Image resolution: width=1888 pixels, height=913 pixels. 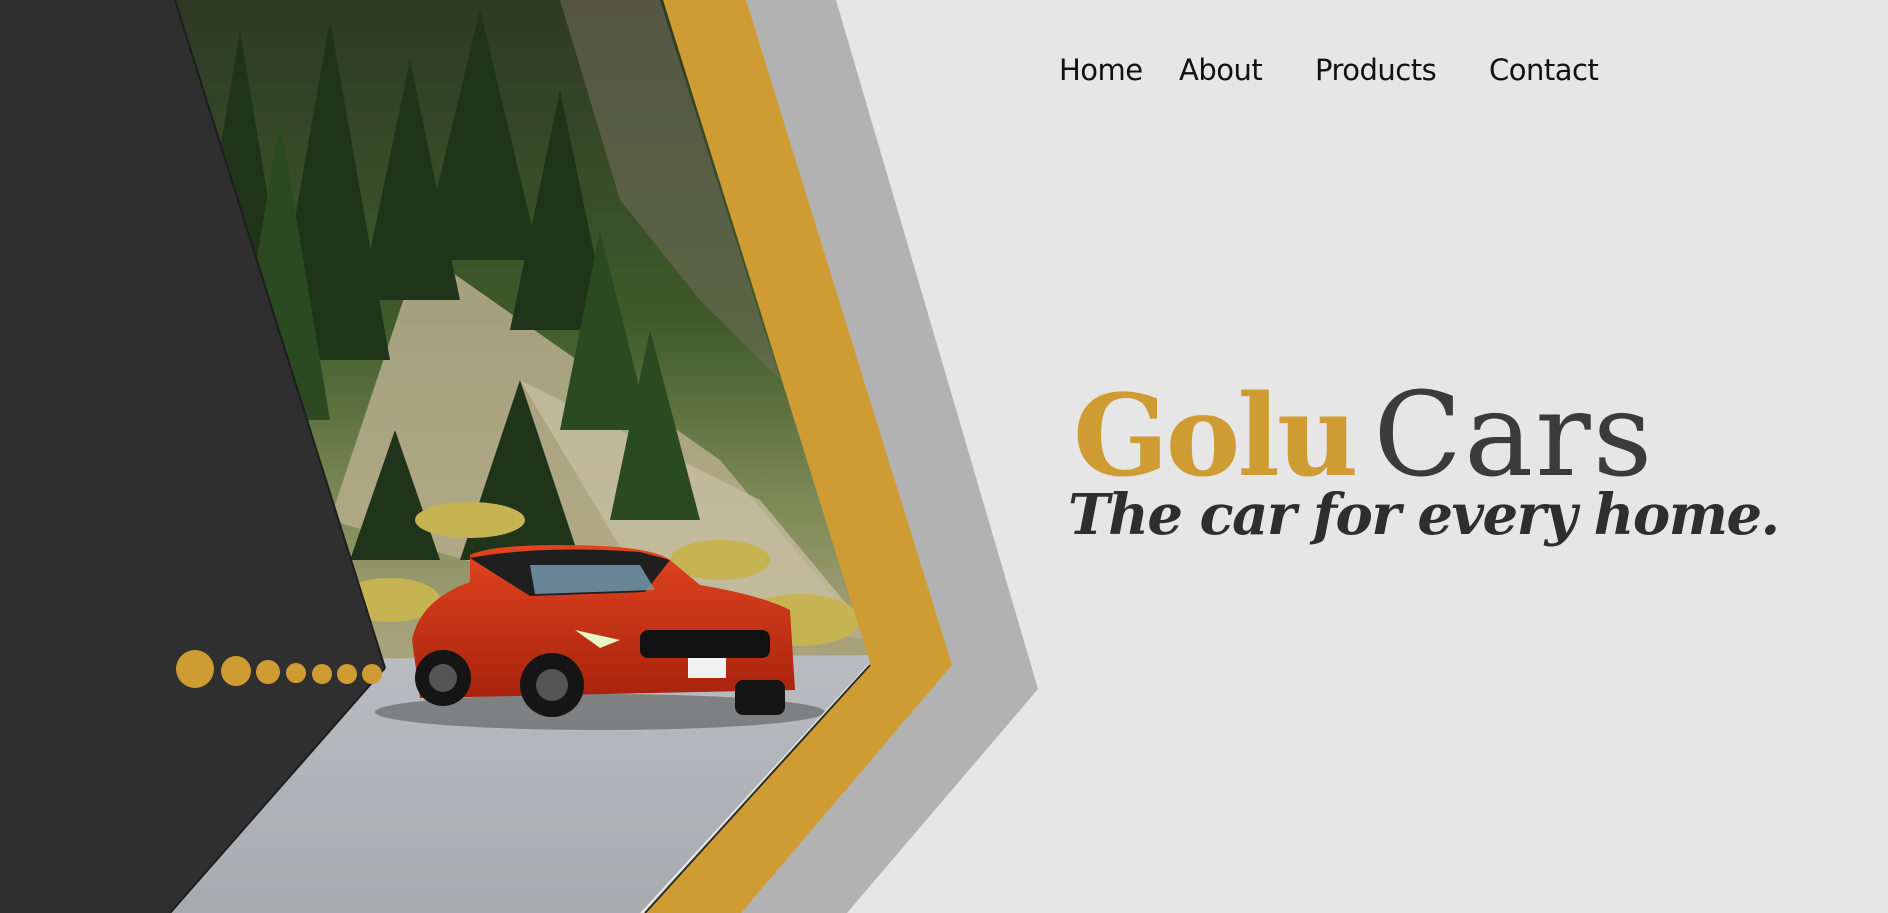 What do you see at coordinates (1247, 73) in the screenshot?
I see `nav-about-link: About` at bounding box center [1247, 73].